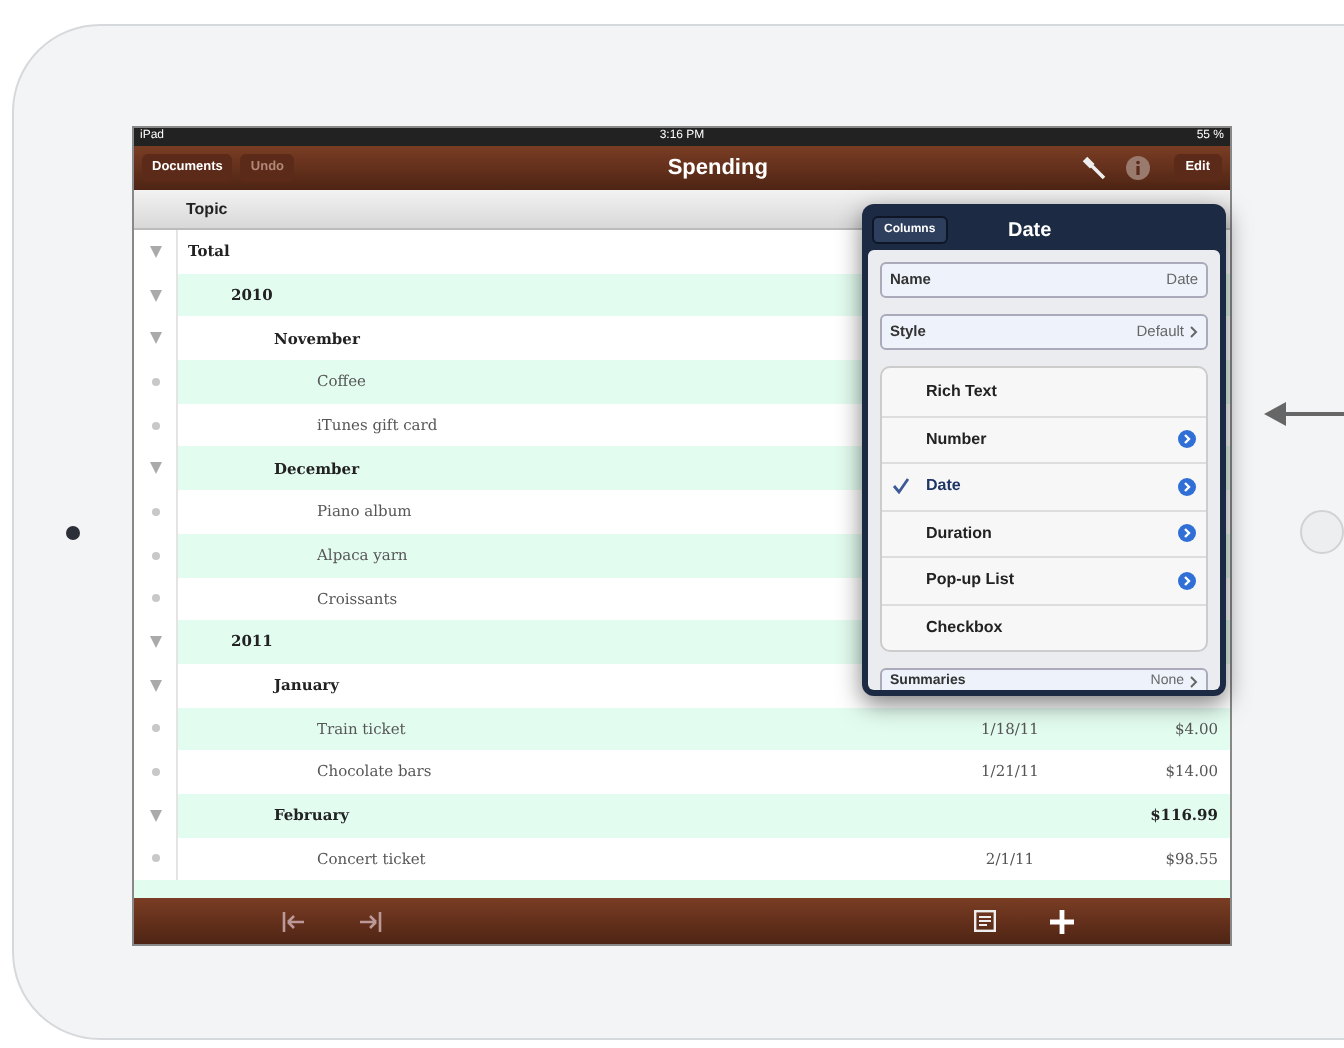 This screenshot has height=1048, width=1344. What do you see at coordinates (985, 921) in the screenshot?
I see `note-icon` at bounding box center [985, 921].